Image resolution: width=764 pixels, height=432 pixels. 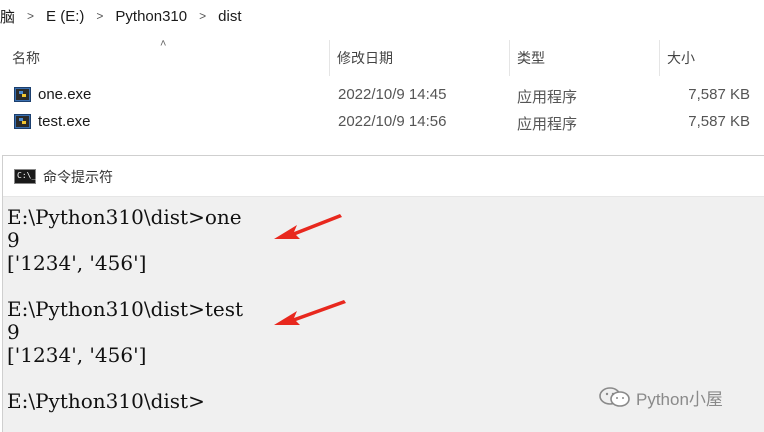 I want to click on console-line: E:\Python310\dist>one, so click(x=124, y=217).